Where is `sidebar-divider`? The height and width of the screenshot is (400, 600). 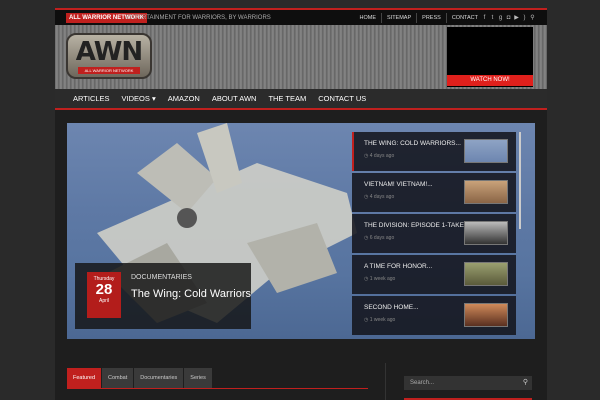 sidebar-divider is located at coordinates (385, 381).